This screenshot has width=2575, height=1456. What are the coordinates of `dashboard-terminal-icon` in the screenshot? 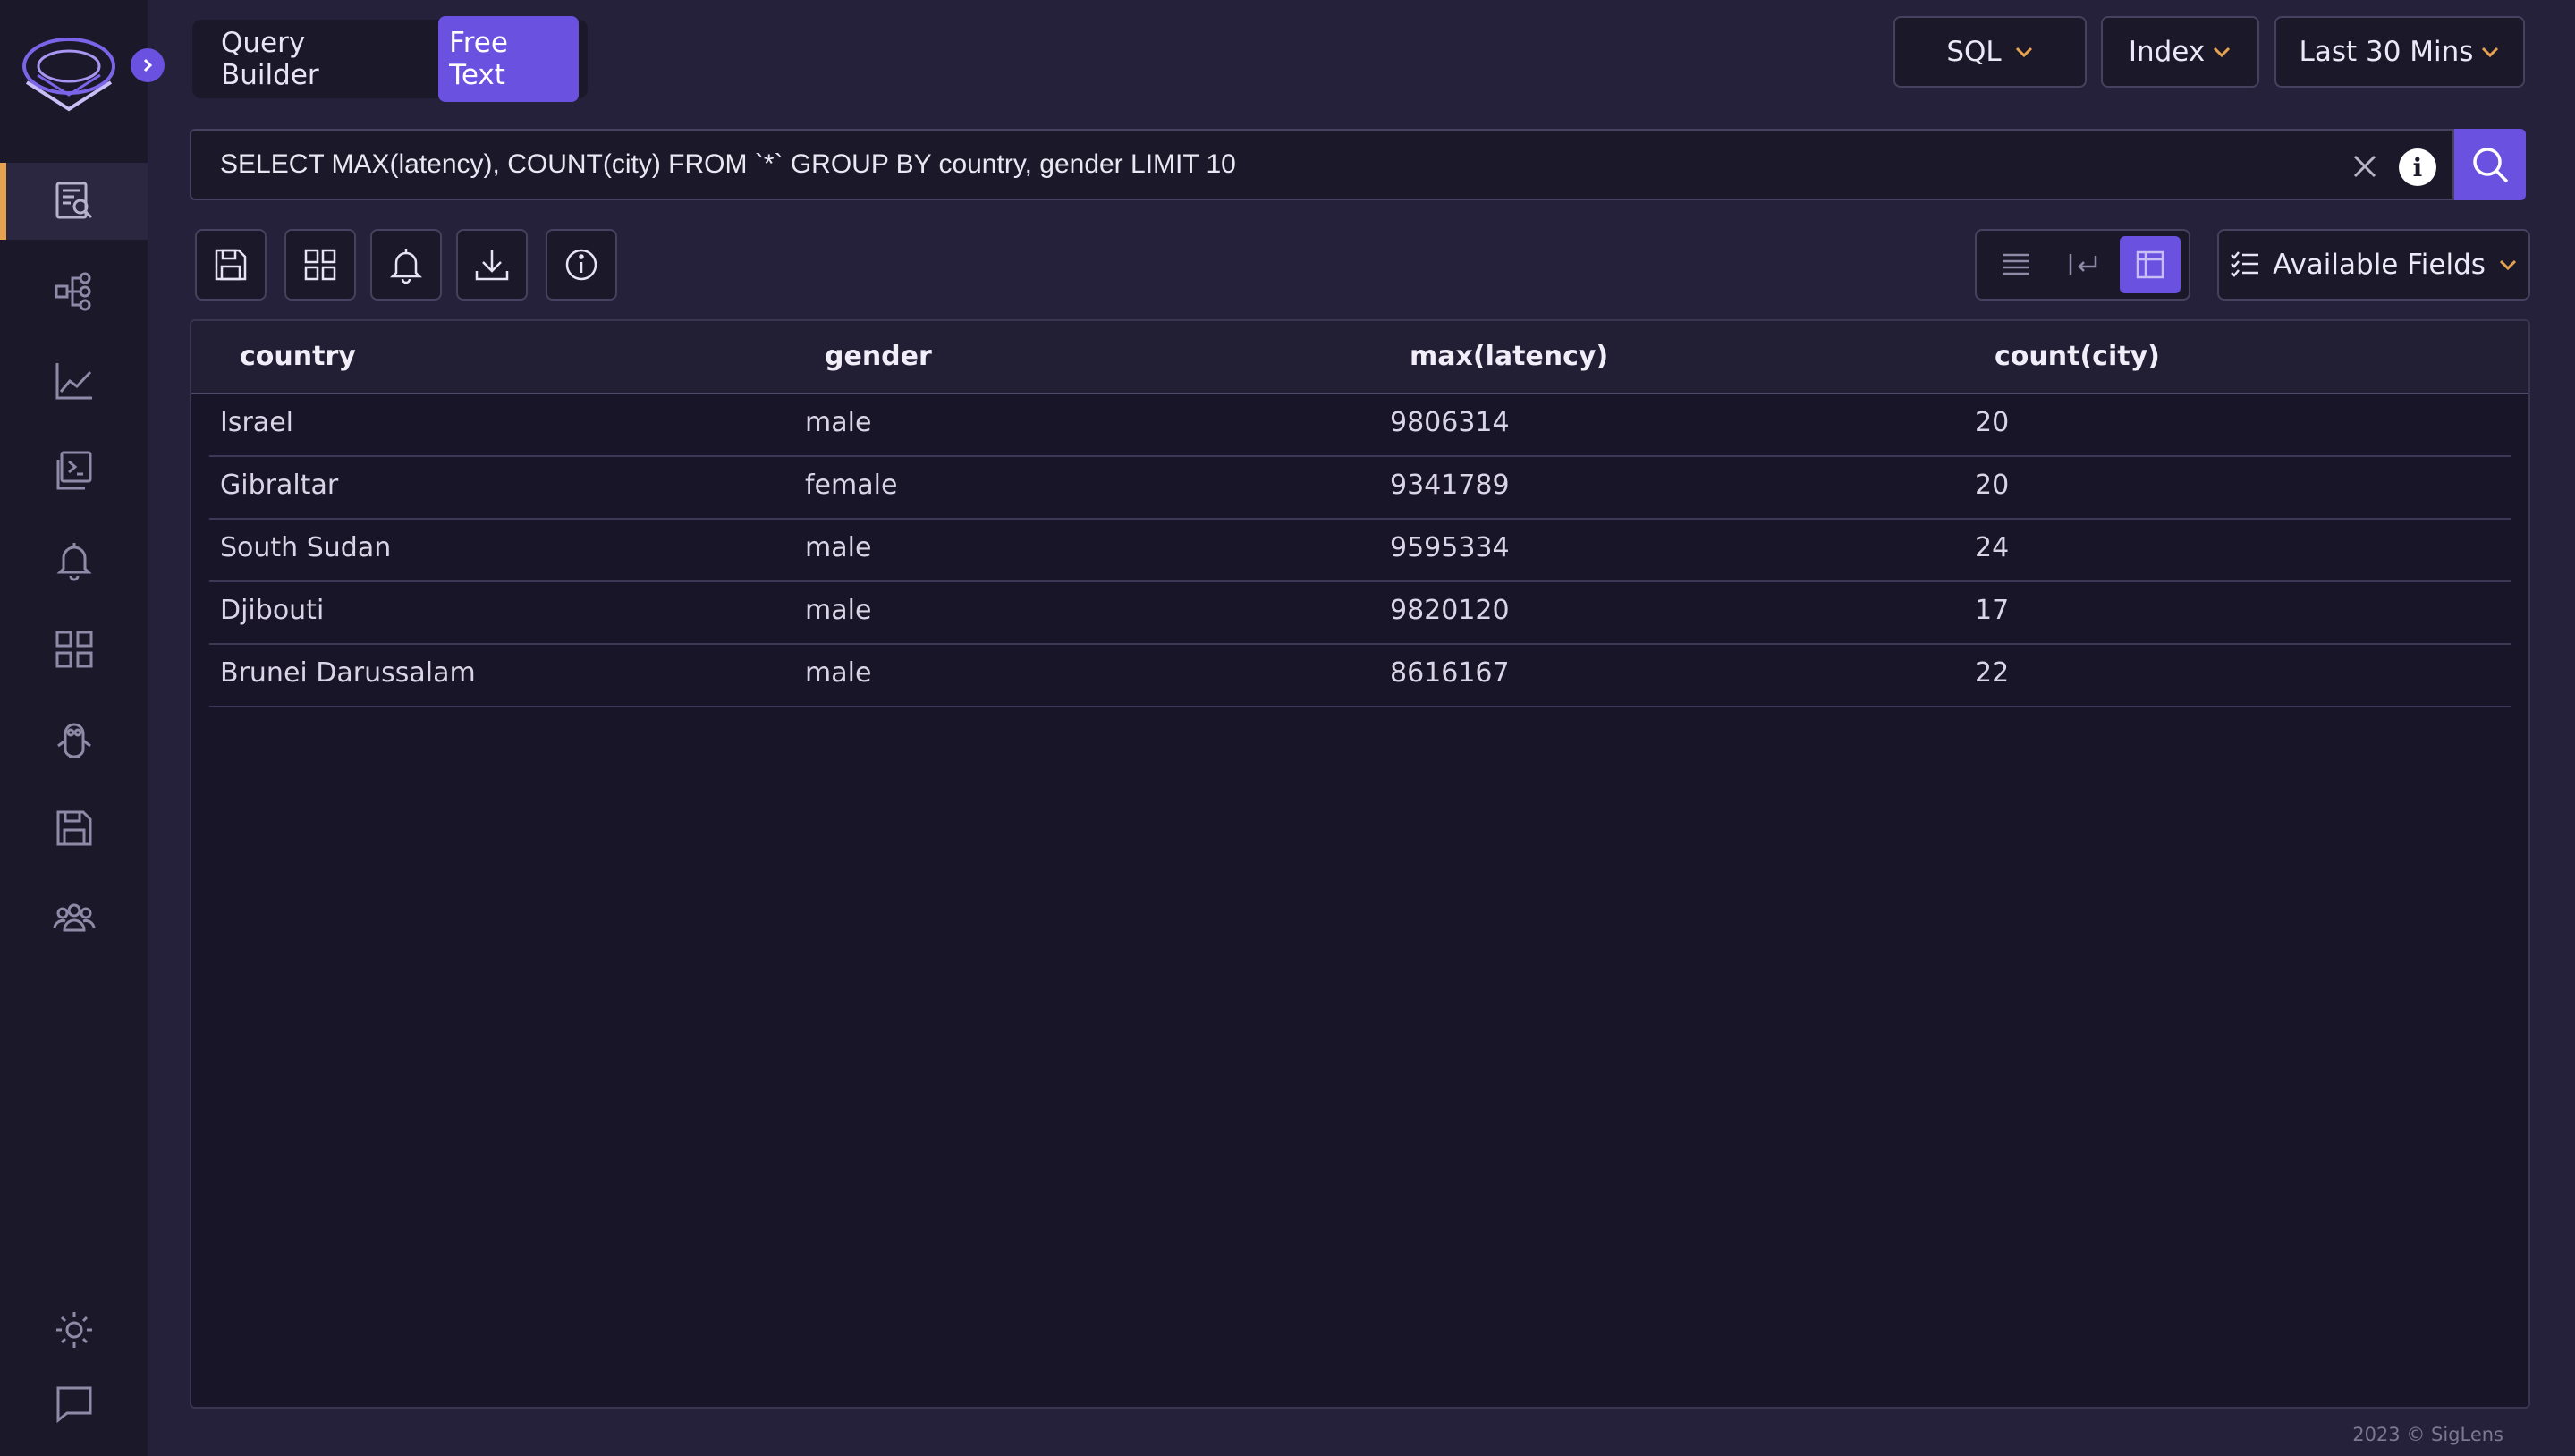 It's located at (73, 470).